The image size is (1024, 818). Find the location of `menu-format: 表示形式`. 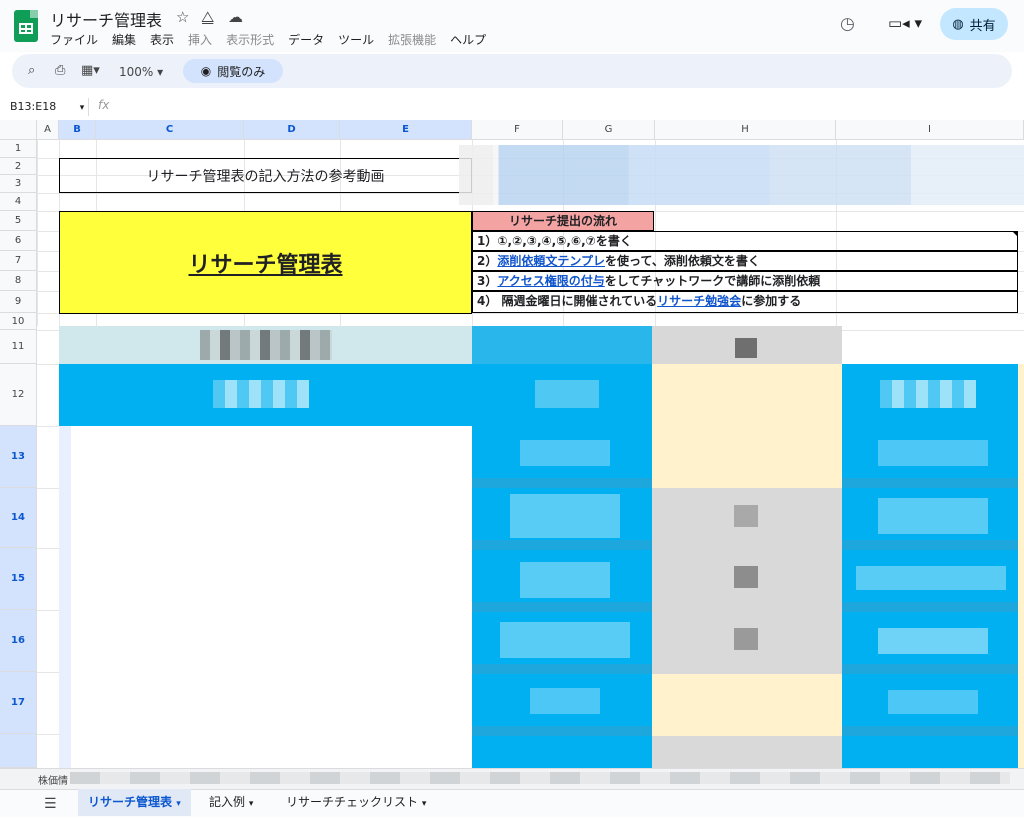

menu-format: 表示形式 is located at coordinates (250, 39).